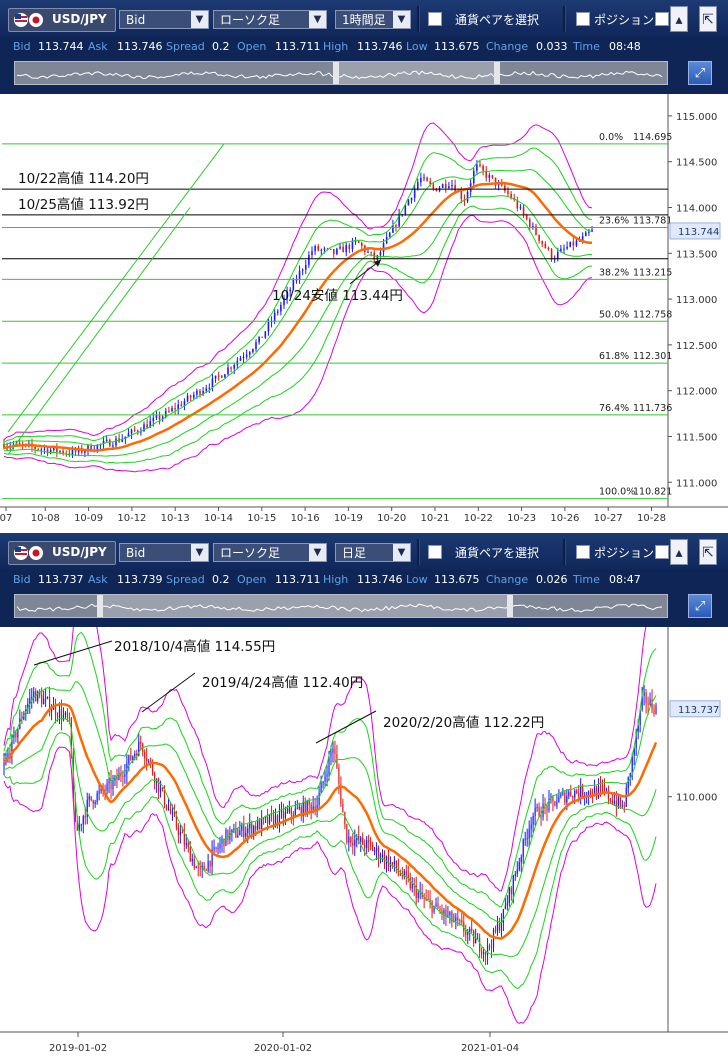 The image size is (728, 1064). Describe the element at coordinates (140, 46) in the screenshot. I see `ask-value: 113.746` at that location.